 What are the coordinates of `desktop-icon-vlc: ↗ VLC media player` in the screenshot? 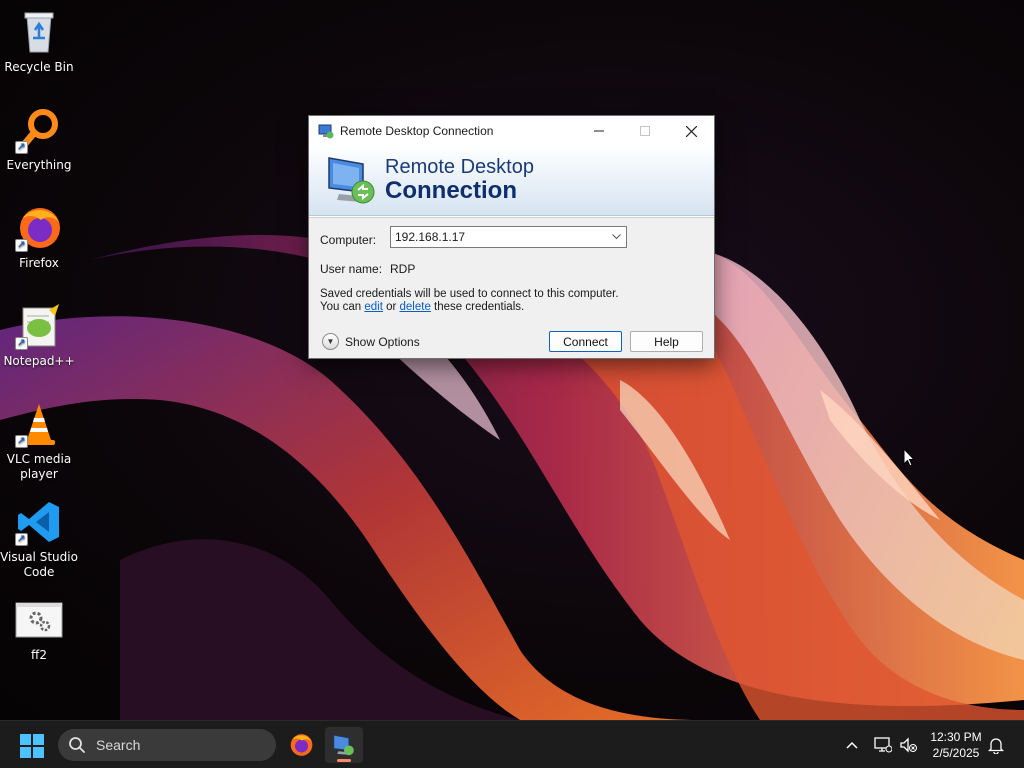 It's located at (39, 441).